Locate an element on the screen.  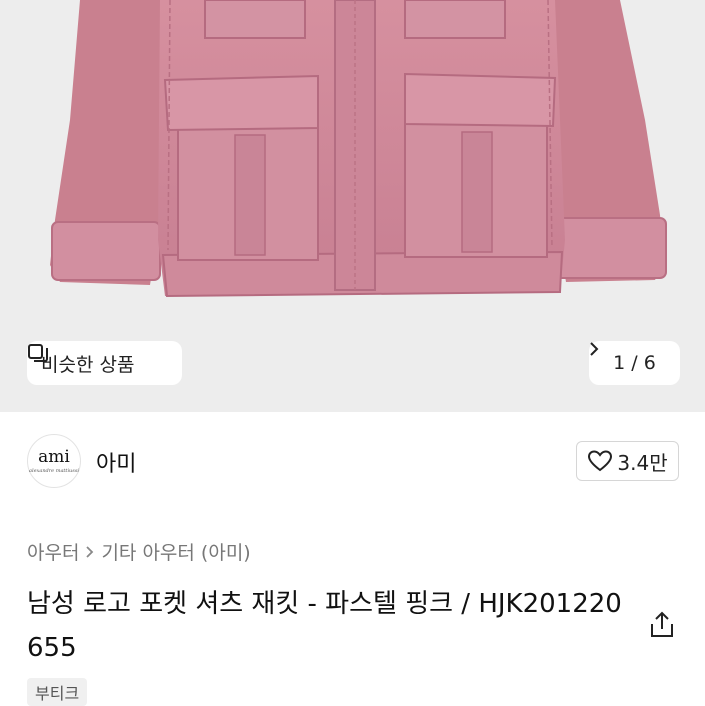
image-counter-button: 1 / 6 is located at coordinates (634, 363).